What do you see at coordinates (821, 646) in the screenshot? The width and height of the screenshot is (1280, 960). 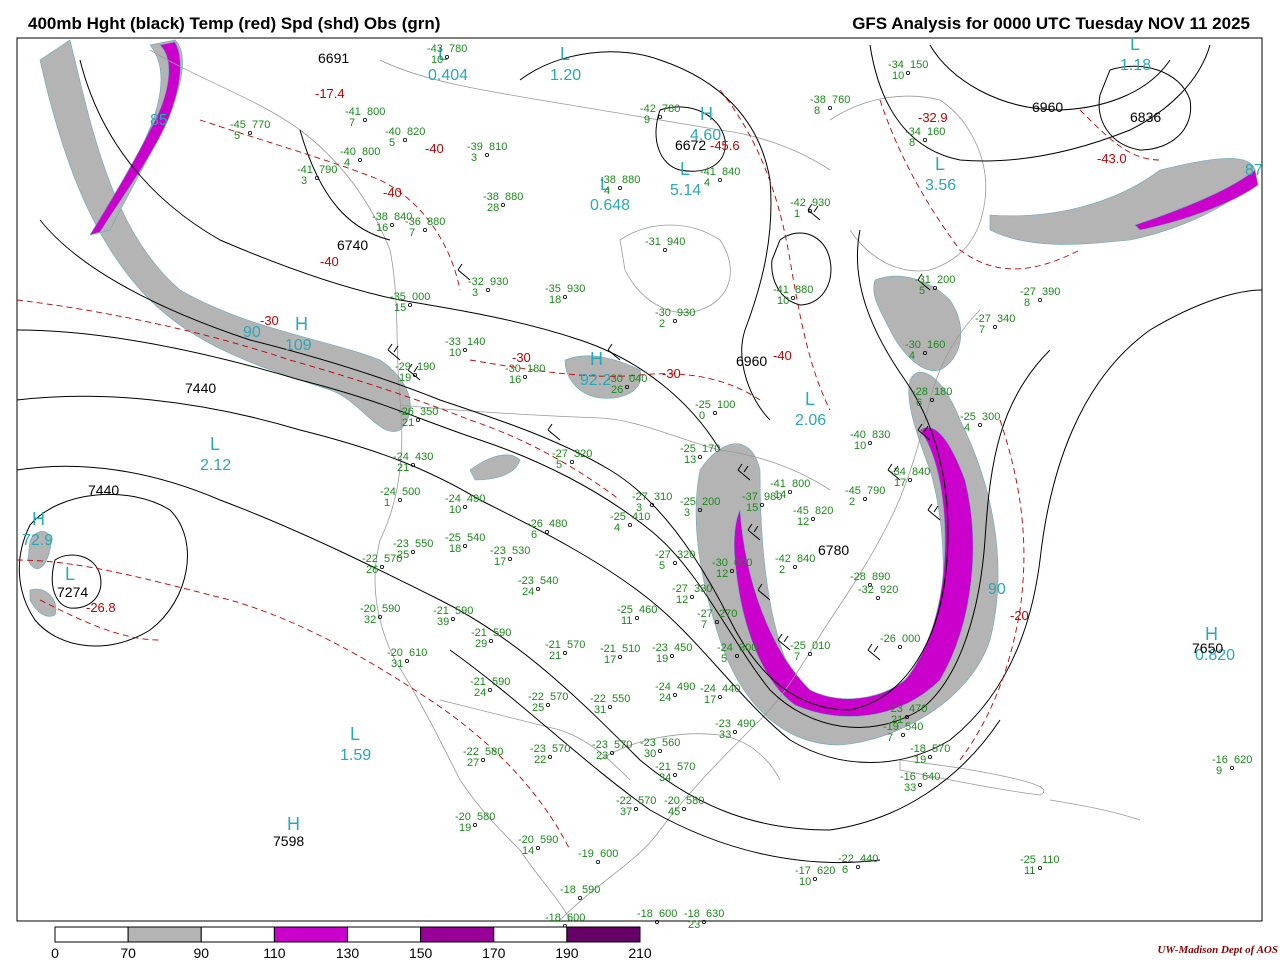 I see `obs-height: 010` at bounding box center [821, 646].